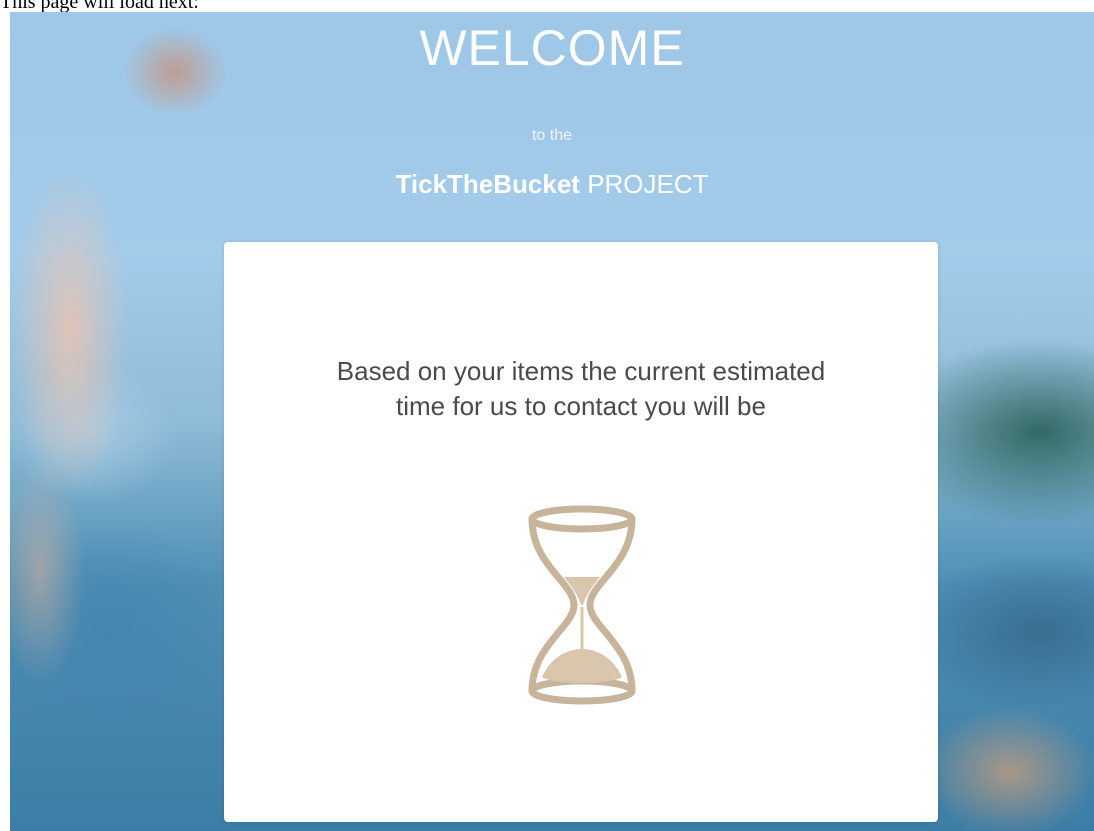  Describe the element at coordinates (552, 135) in the screenshot. I see `welcome-subtitle: to the` at that location.